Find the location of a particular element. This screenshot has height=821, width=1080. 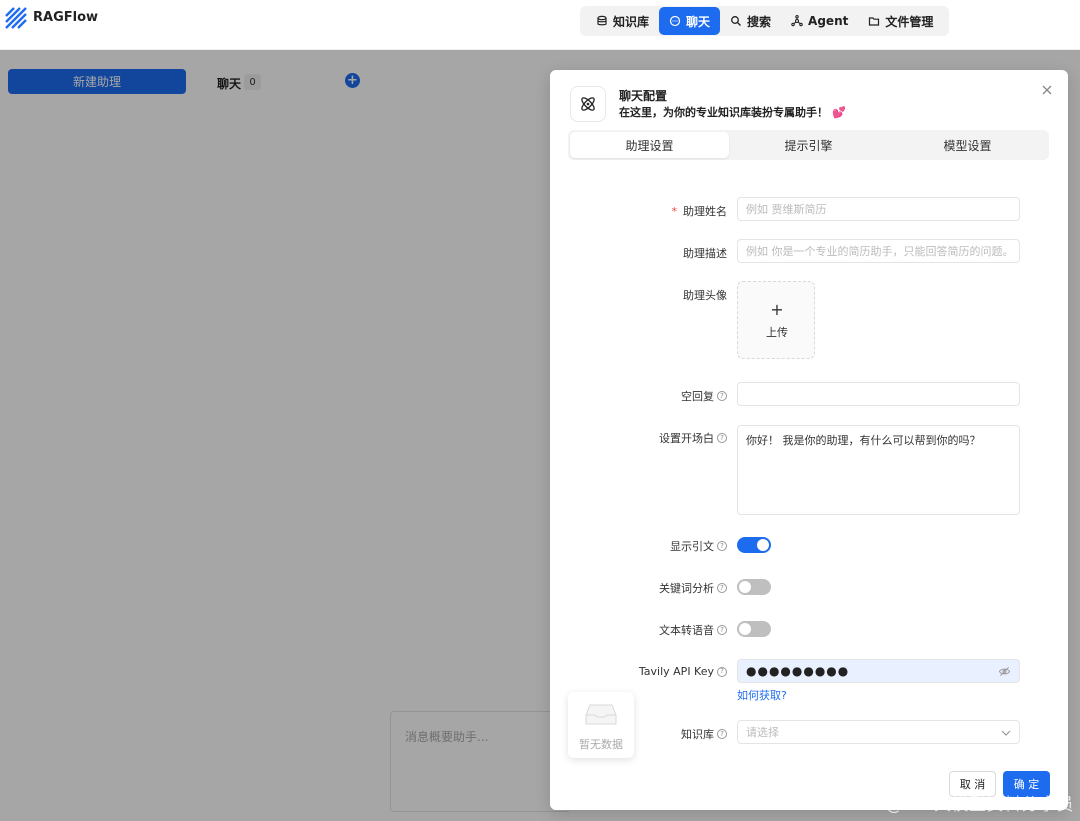

no-data-popover: 暂无数据 is located at coordinates (601, 725).